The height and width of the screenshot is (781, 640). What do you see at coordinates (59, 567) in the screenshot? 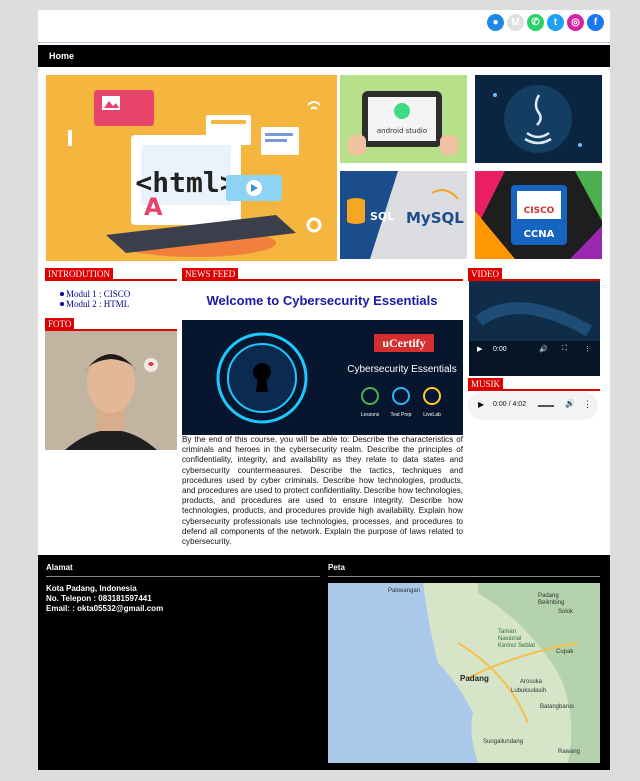
I see `address-title: Alamat` at bounding box center [59, 567].